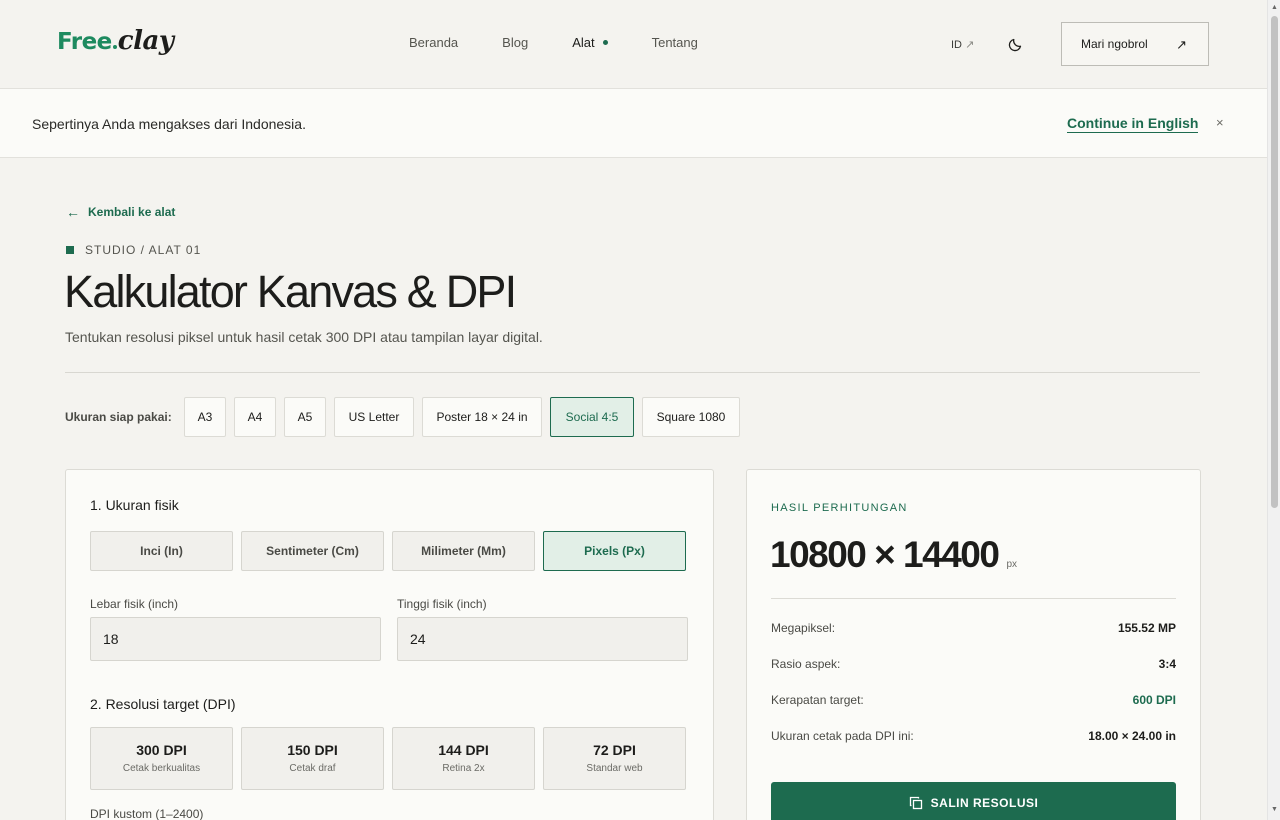 The height and width of the screenshot is (820, 1280). I want to click on width-input: 18, so click(235, 639).